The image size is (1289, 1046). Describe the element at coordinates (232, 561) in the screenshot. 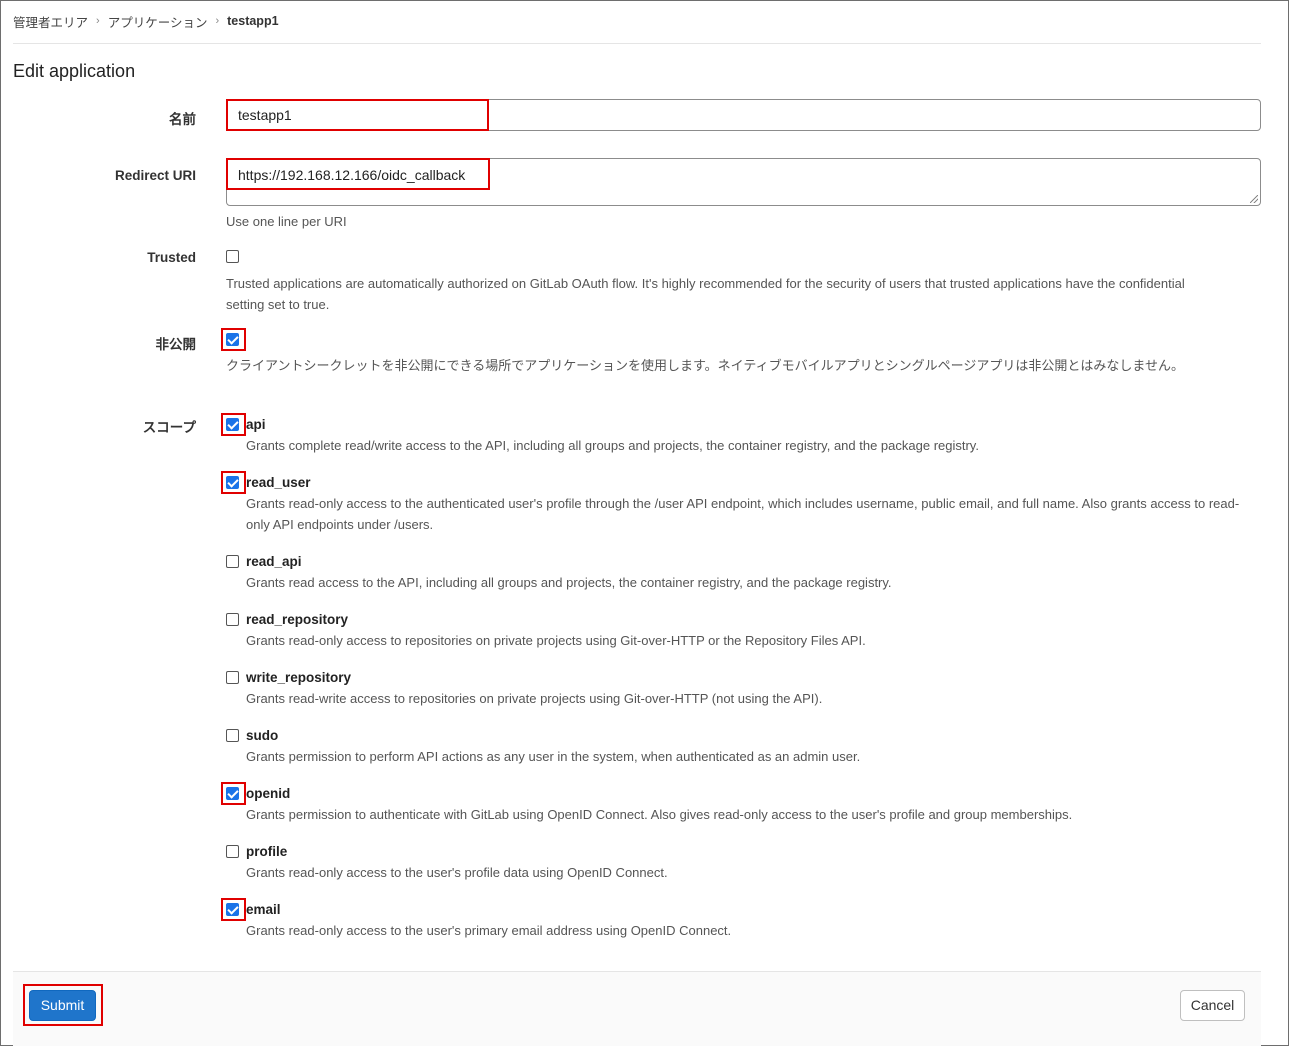

I see `scope-checkbox-read-api` at that location.